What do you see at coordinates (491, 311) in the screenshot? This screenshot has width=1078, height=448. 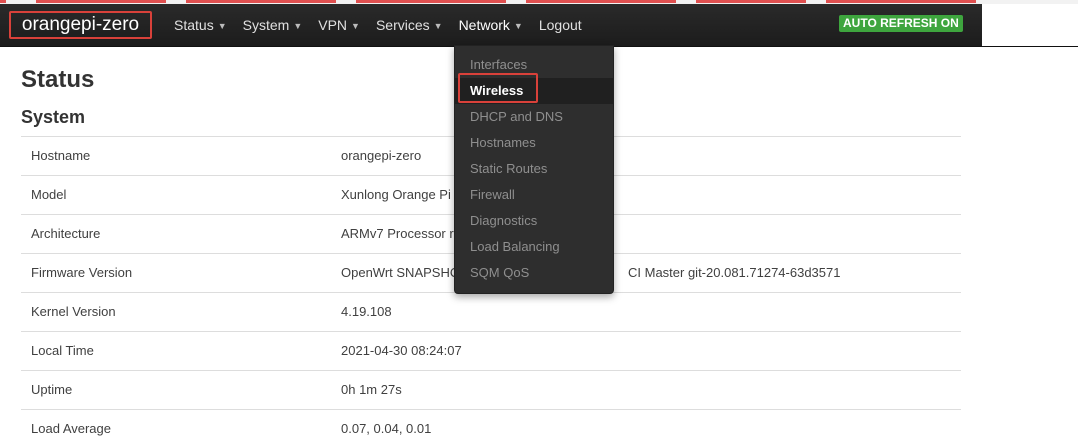 I see `table-row: Kernel Version 4.19.108` at bounding box center [491, 311].